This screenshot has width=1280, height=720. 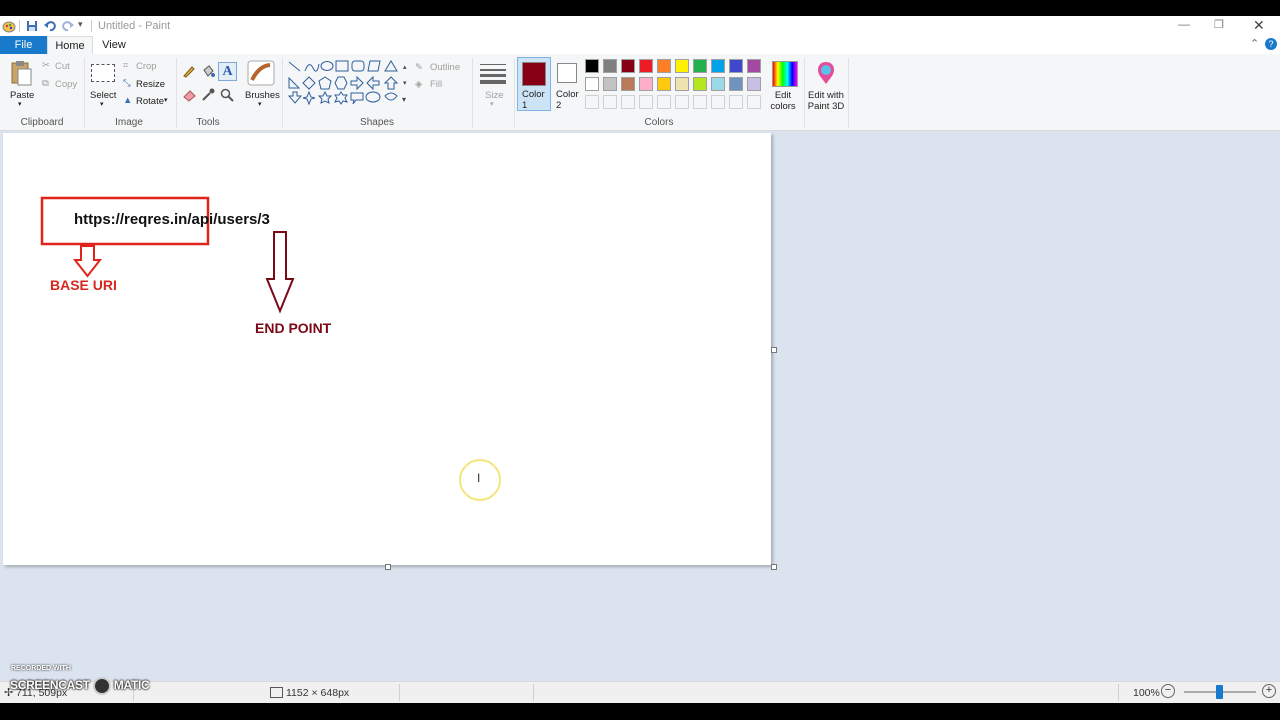 I want to click on edit-colors-label: Edit colors, so click(x=783, y=101).